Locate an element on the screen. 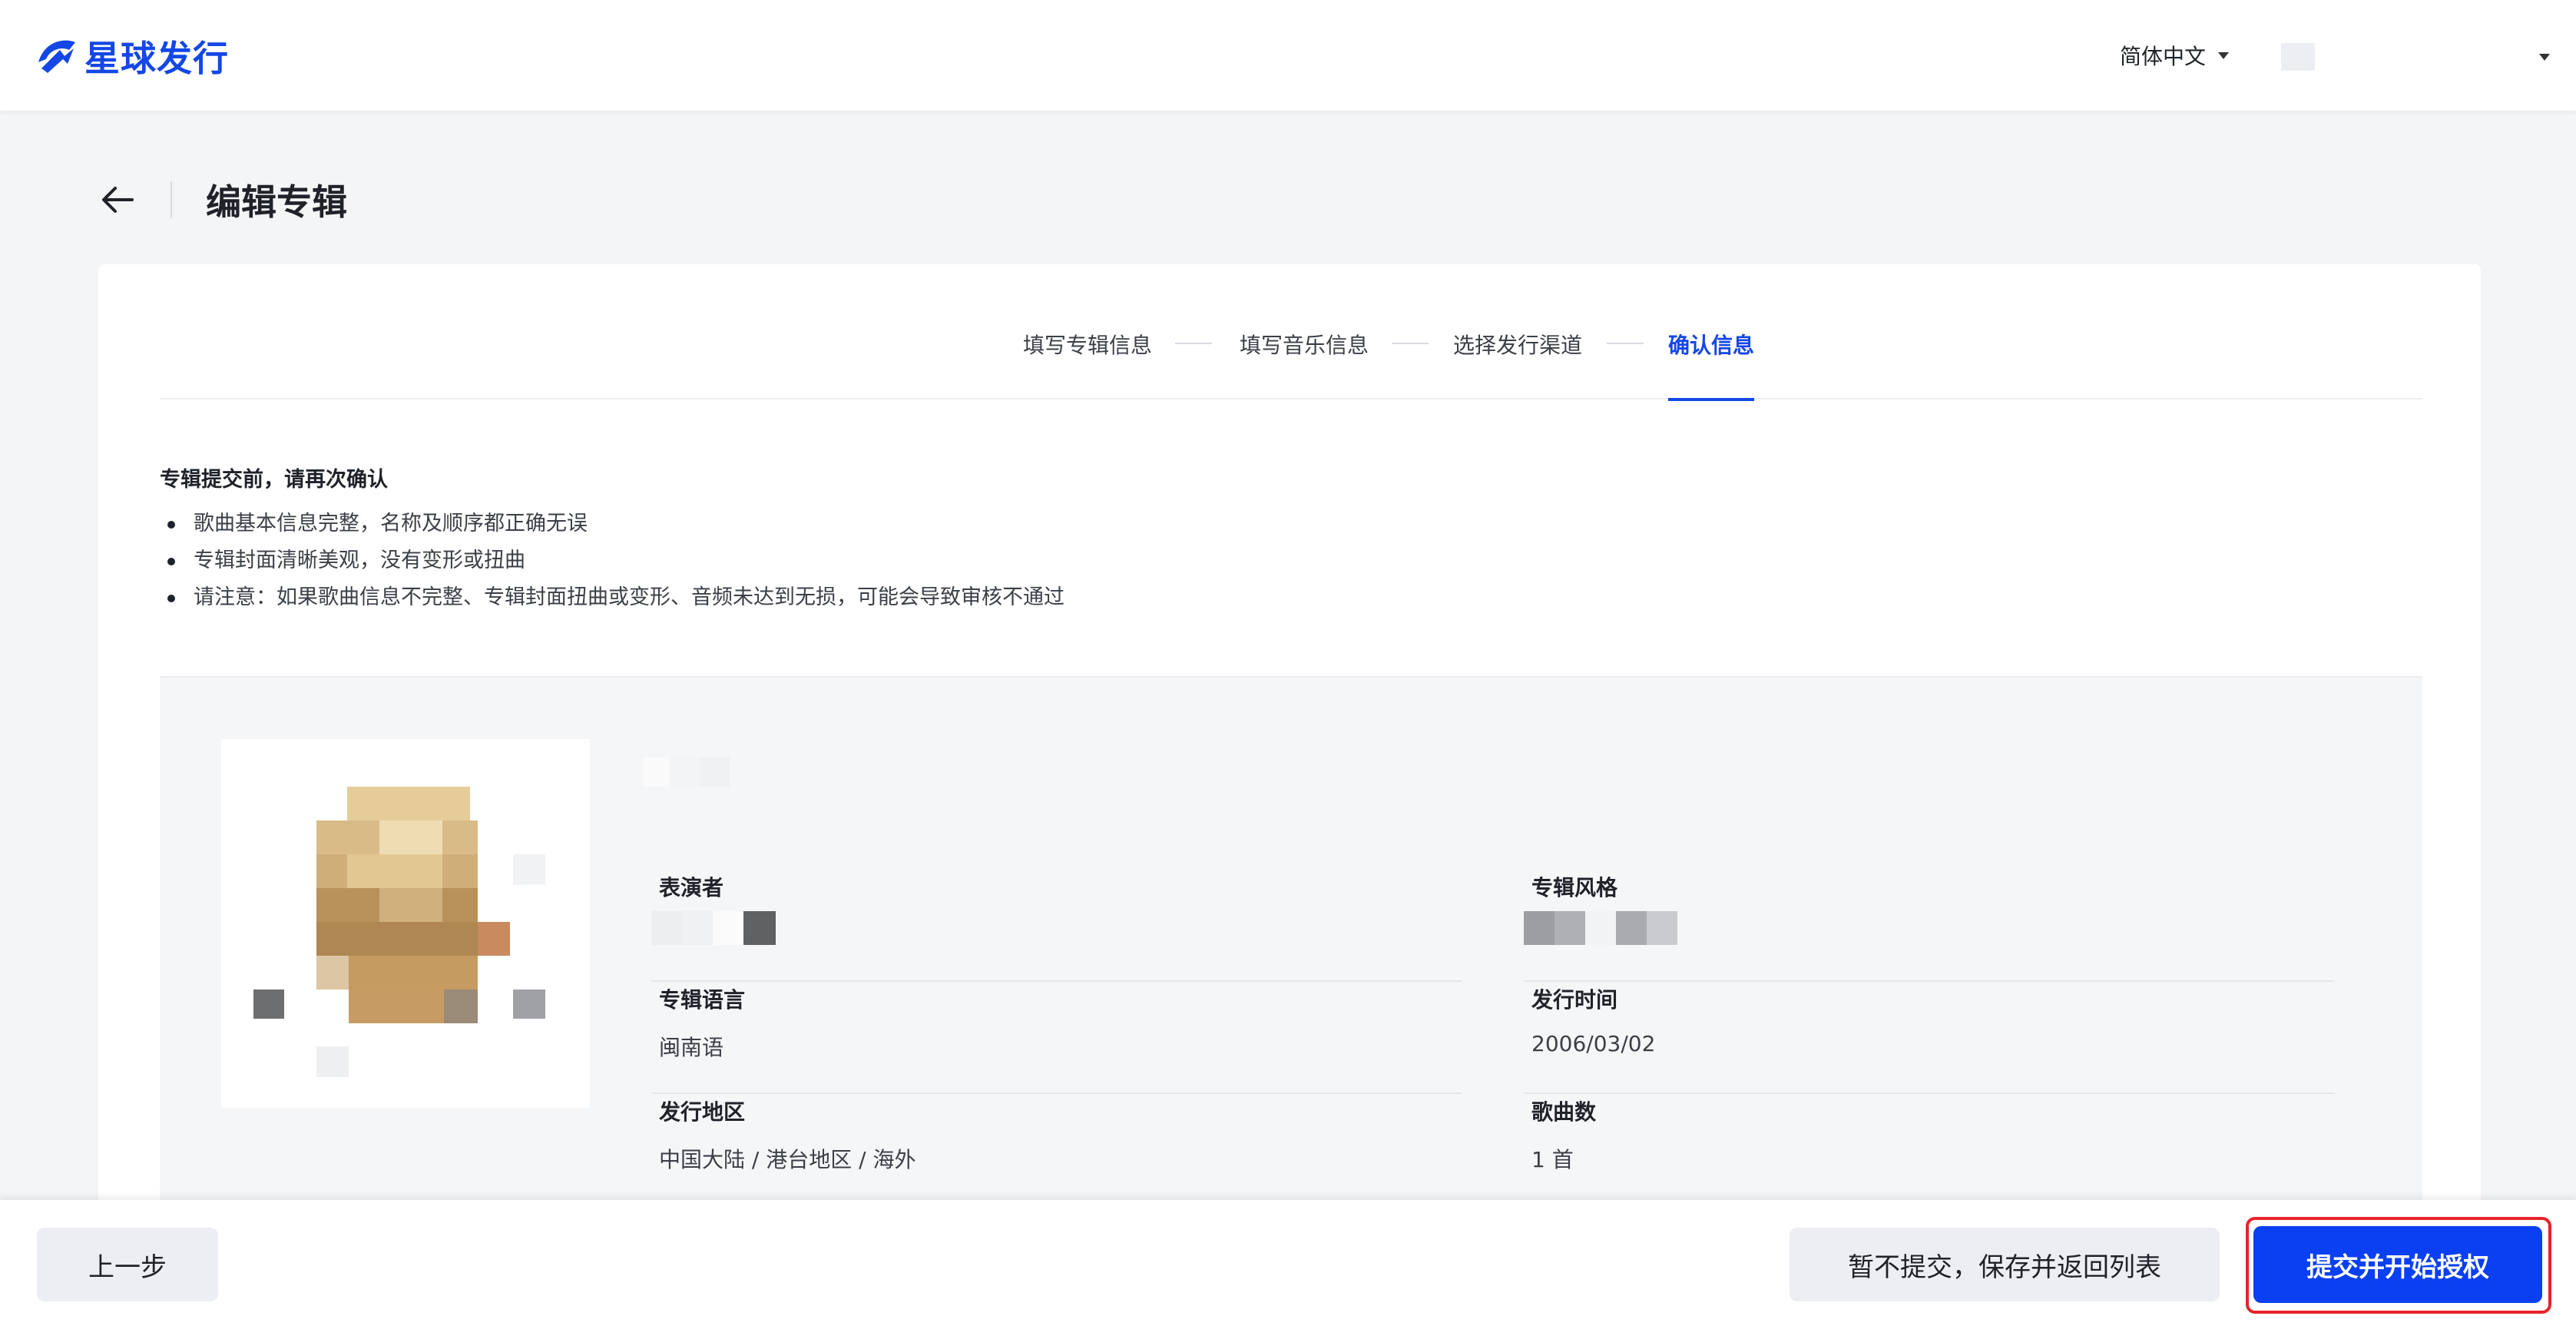  divider is located at coordinates (172, 200).